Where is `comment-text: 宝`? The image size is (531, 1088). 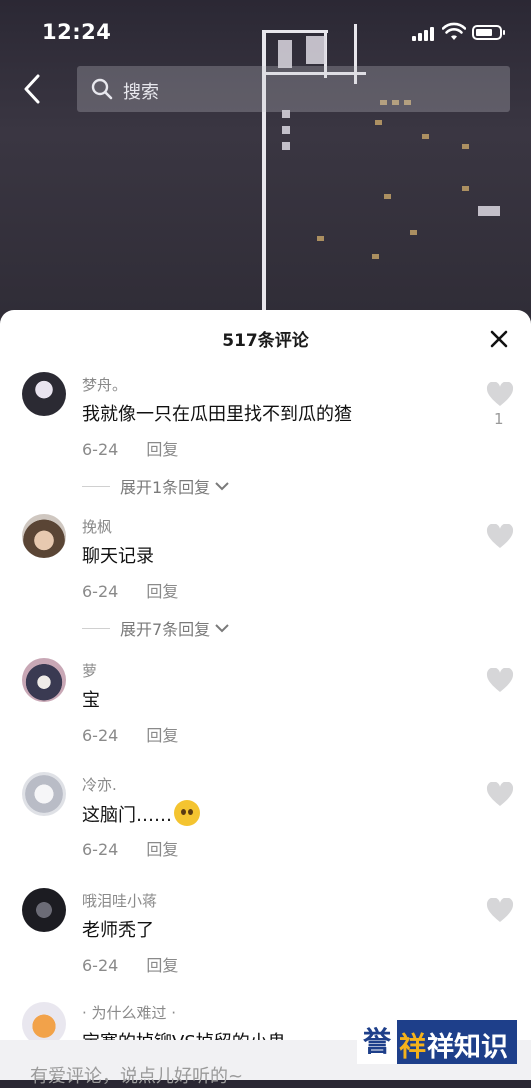 comment-text: 宝 is located at coordinates (91, 700).